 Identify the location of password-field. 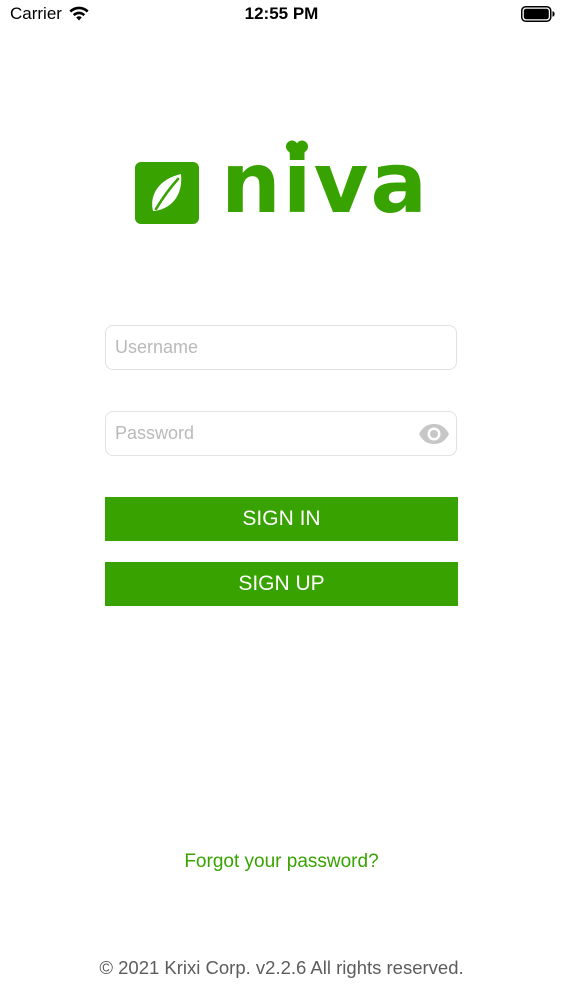
(281, 433).